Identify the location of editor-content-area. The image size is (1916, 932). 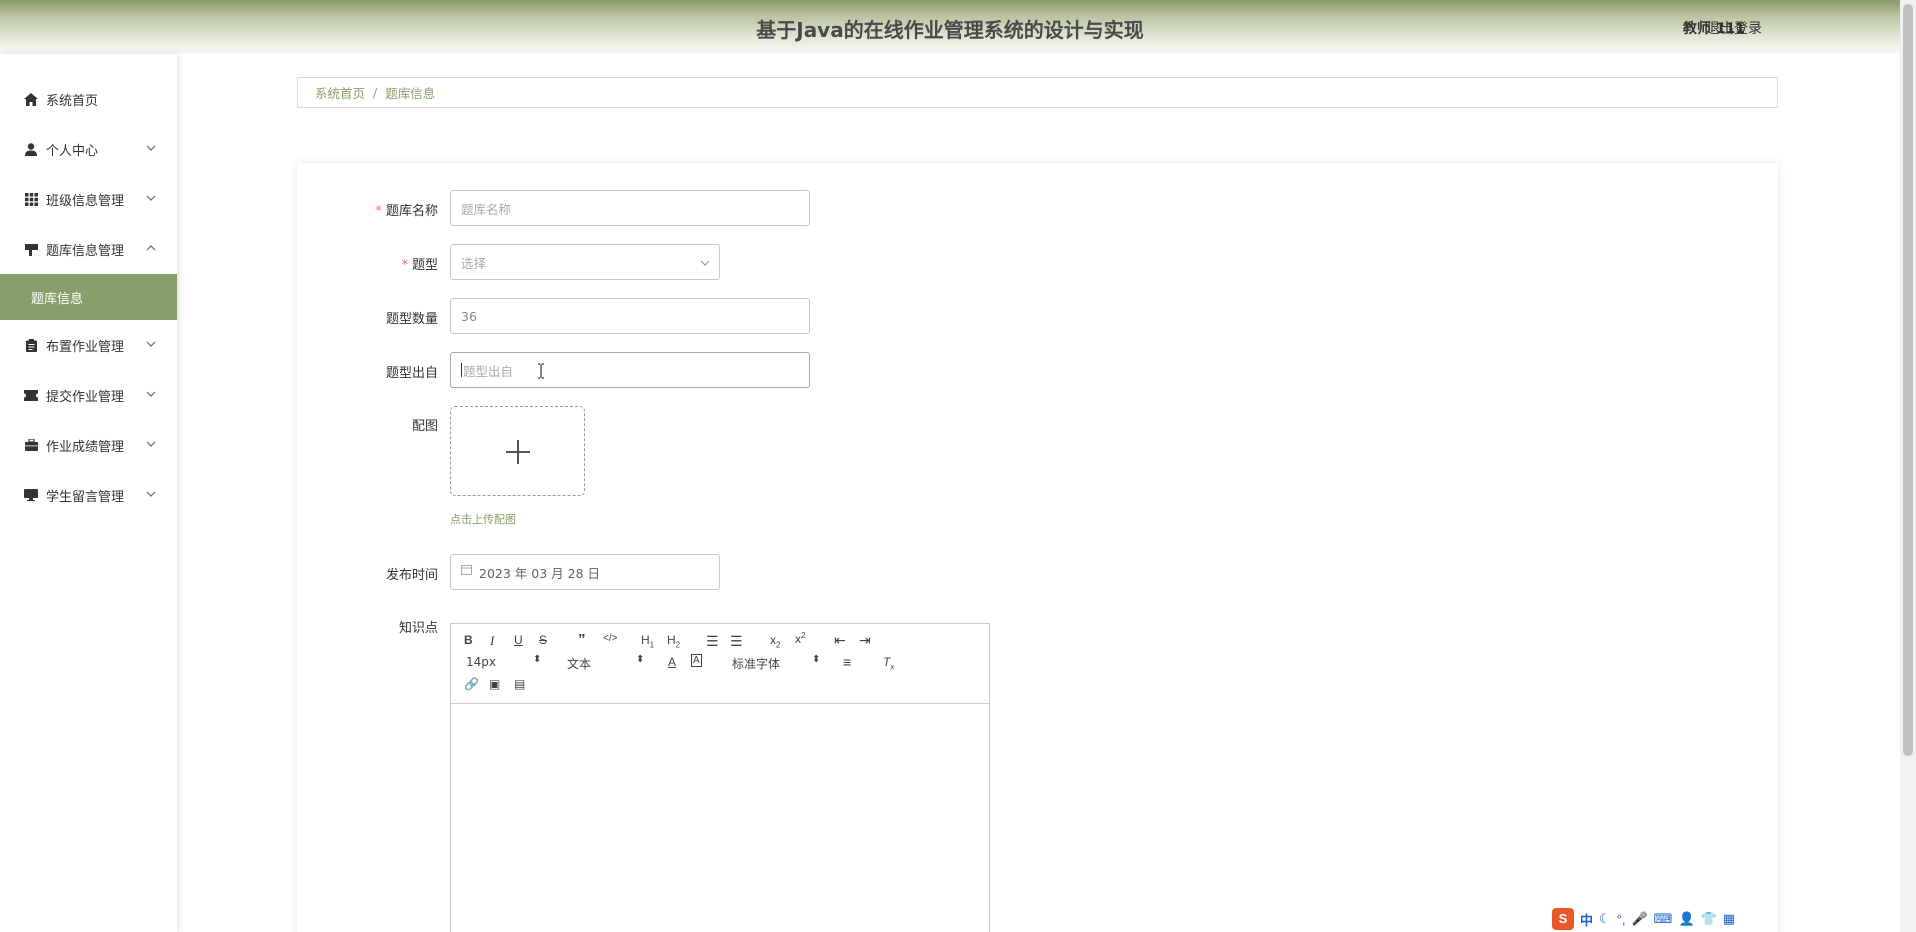
(720, 818).